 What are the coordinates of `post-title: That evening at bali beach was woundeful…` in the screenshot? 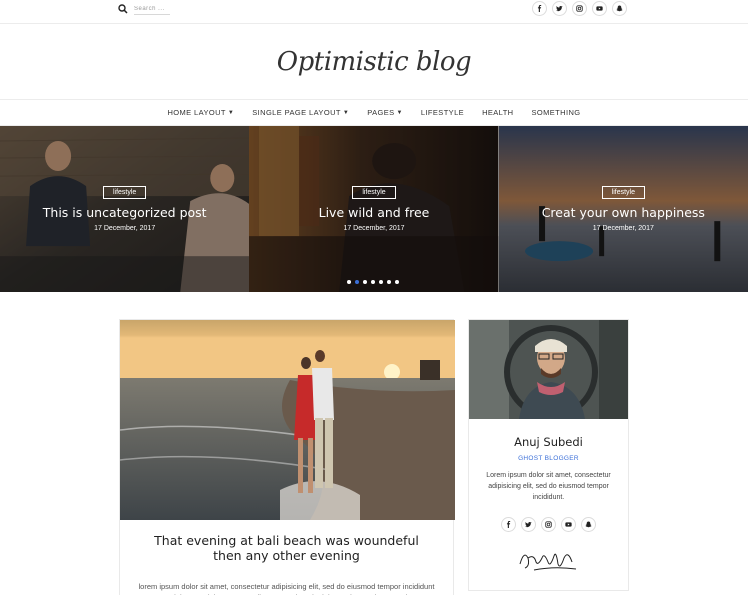 It's located at (286, 548).